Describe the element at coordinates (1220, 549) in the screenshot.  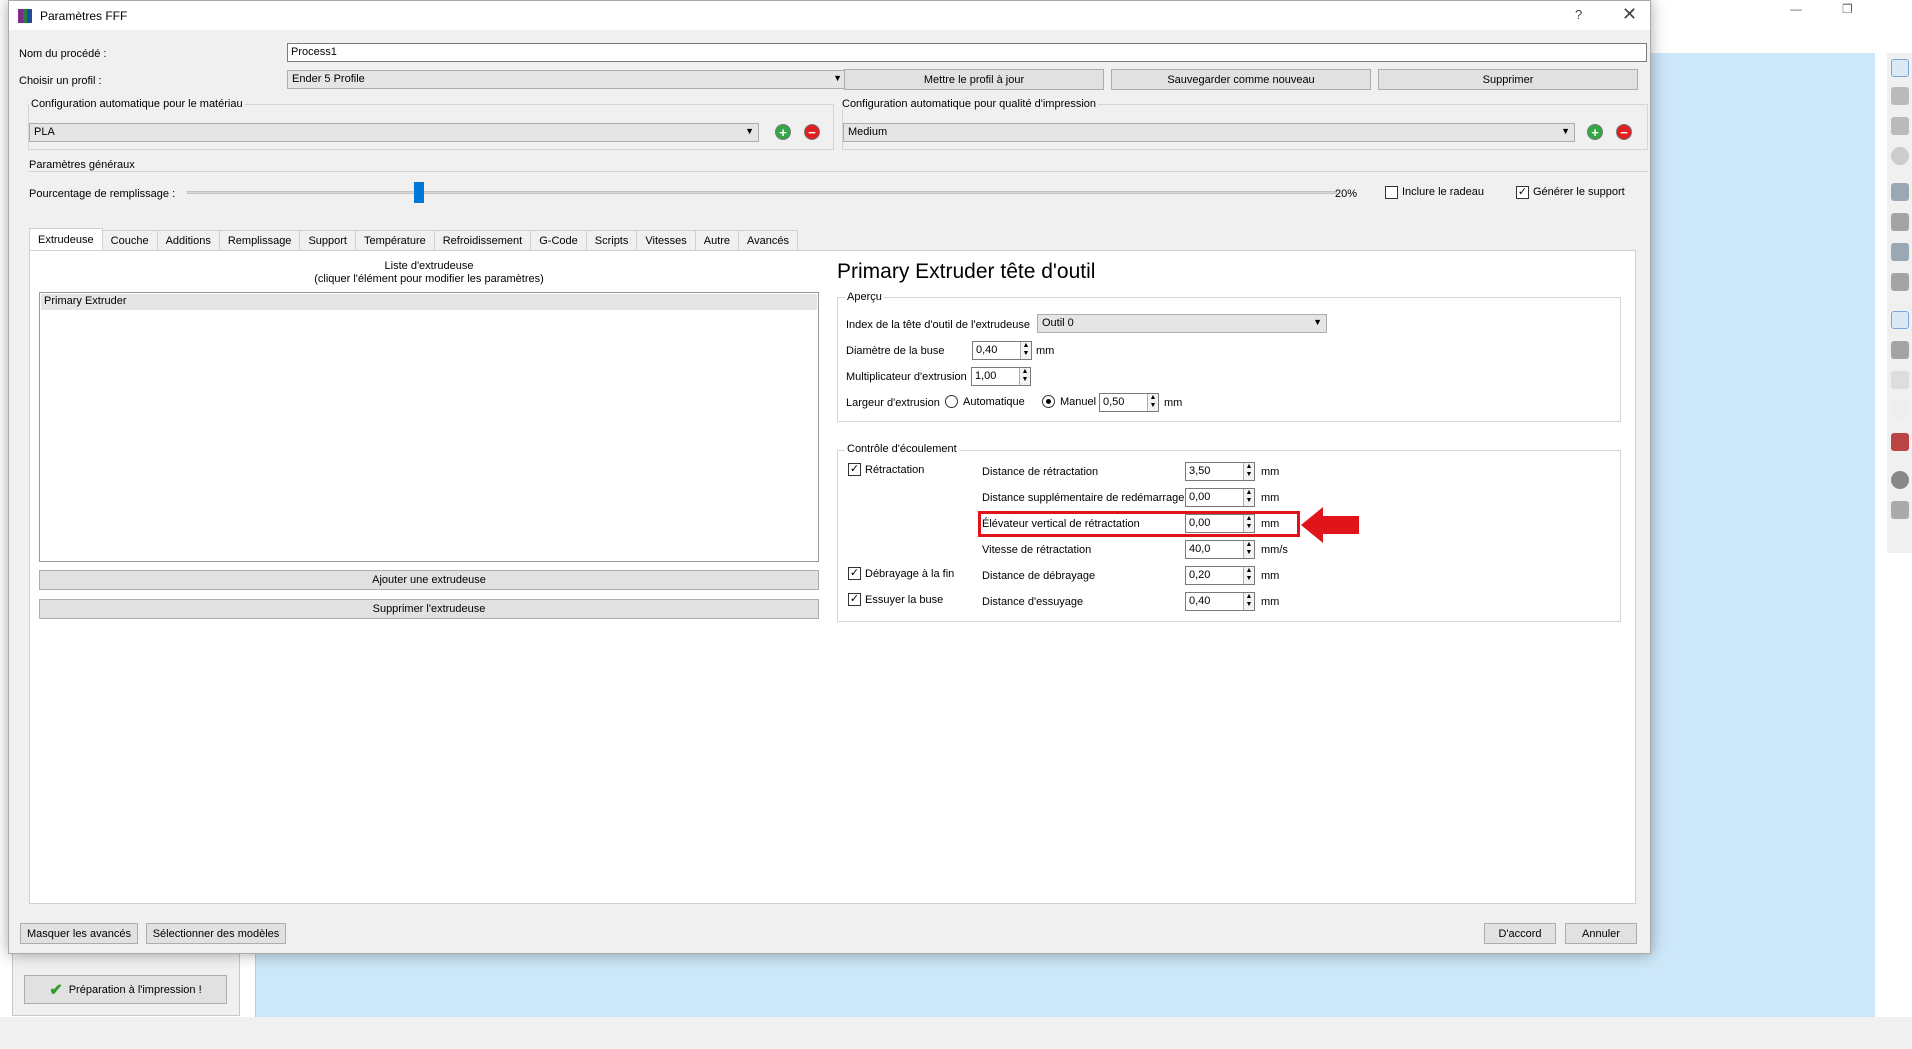
I see `retraction-speed-input: 40,0 ▲ ▼` at that location.